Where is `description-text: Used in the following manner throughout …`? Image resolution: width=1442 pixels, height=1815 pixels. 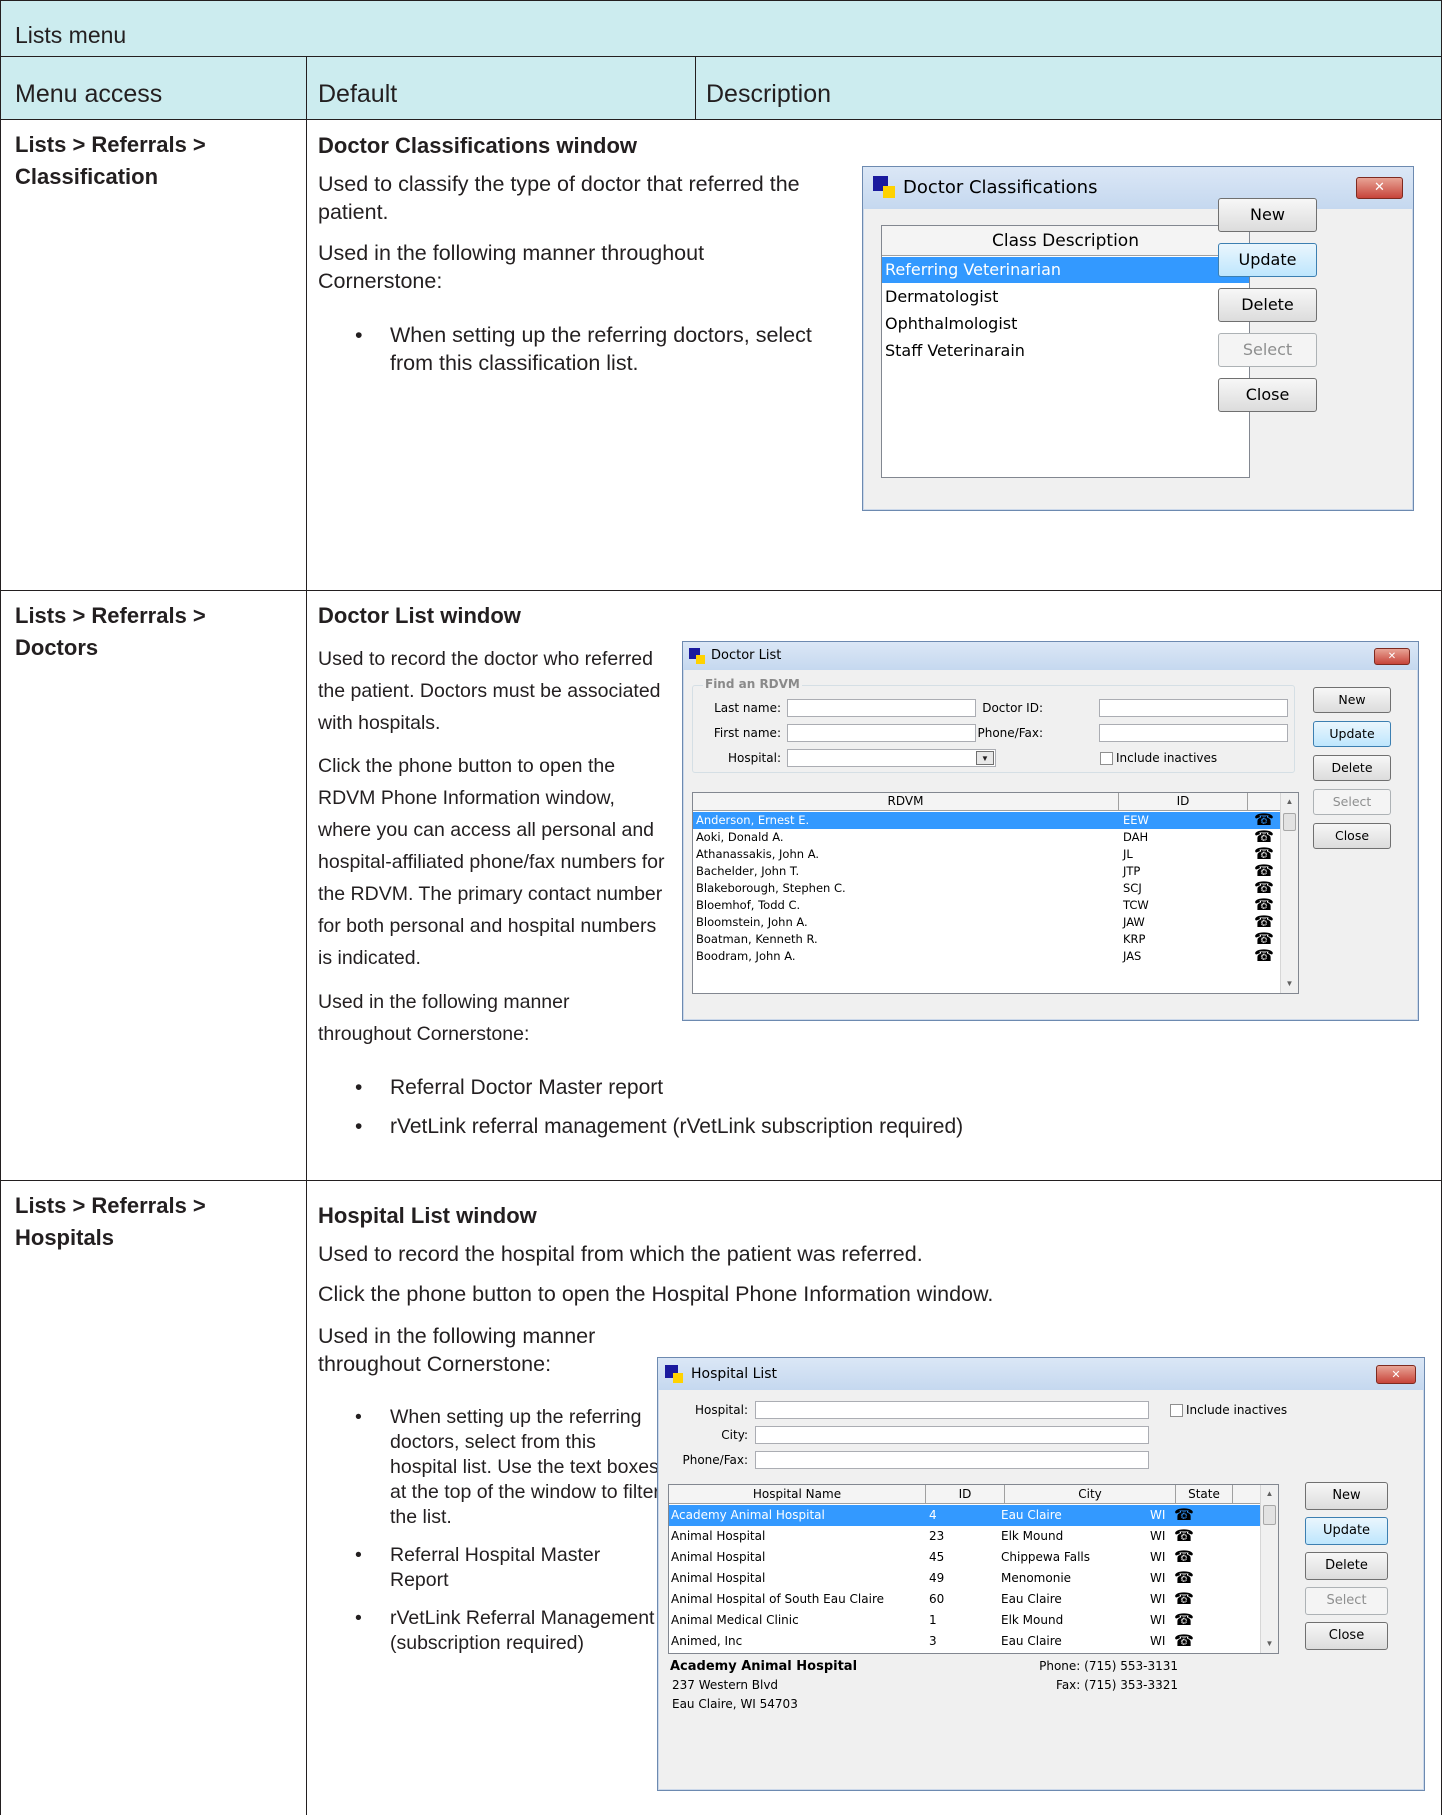 description-text: Used in the following manner throughout … is located at coordinates (457, 1350).